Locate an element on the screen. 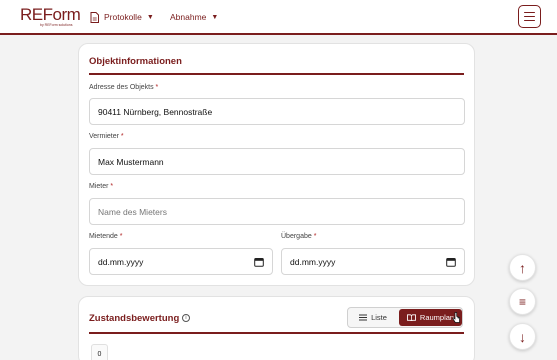  book-icon is located at coordinates (411, 317).